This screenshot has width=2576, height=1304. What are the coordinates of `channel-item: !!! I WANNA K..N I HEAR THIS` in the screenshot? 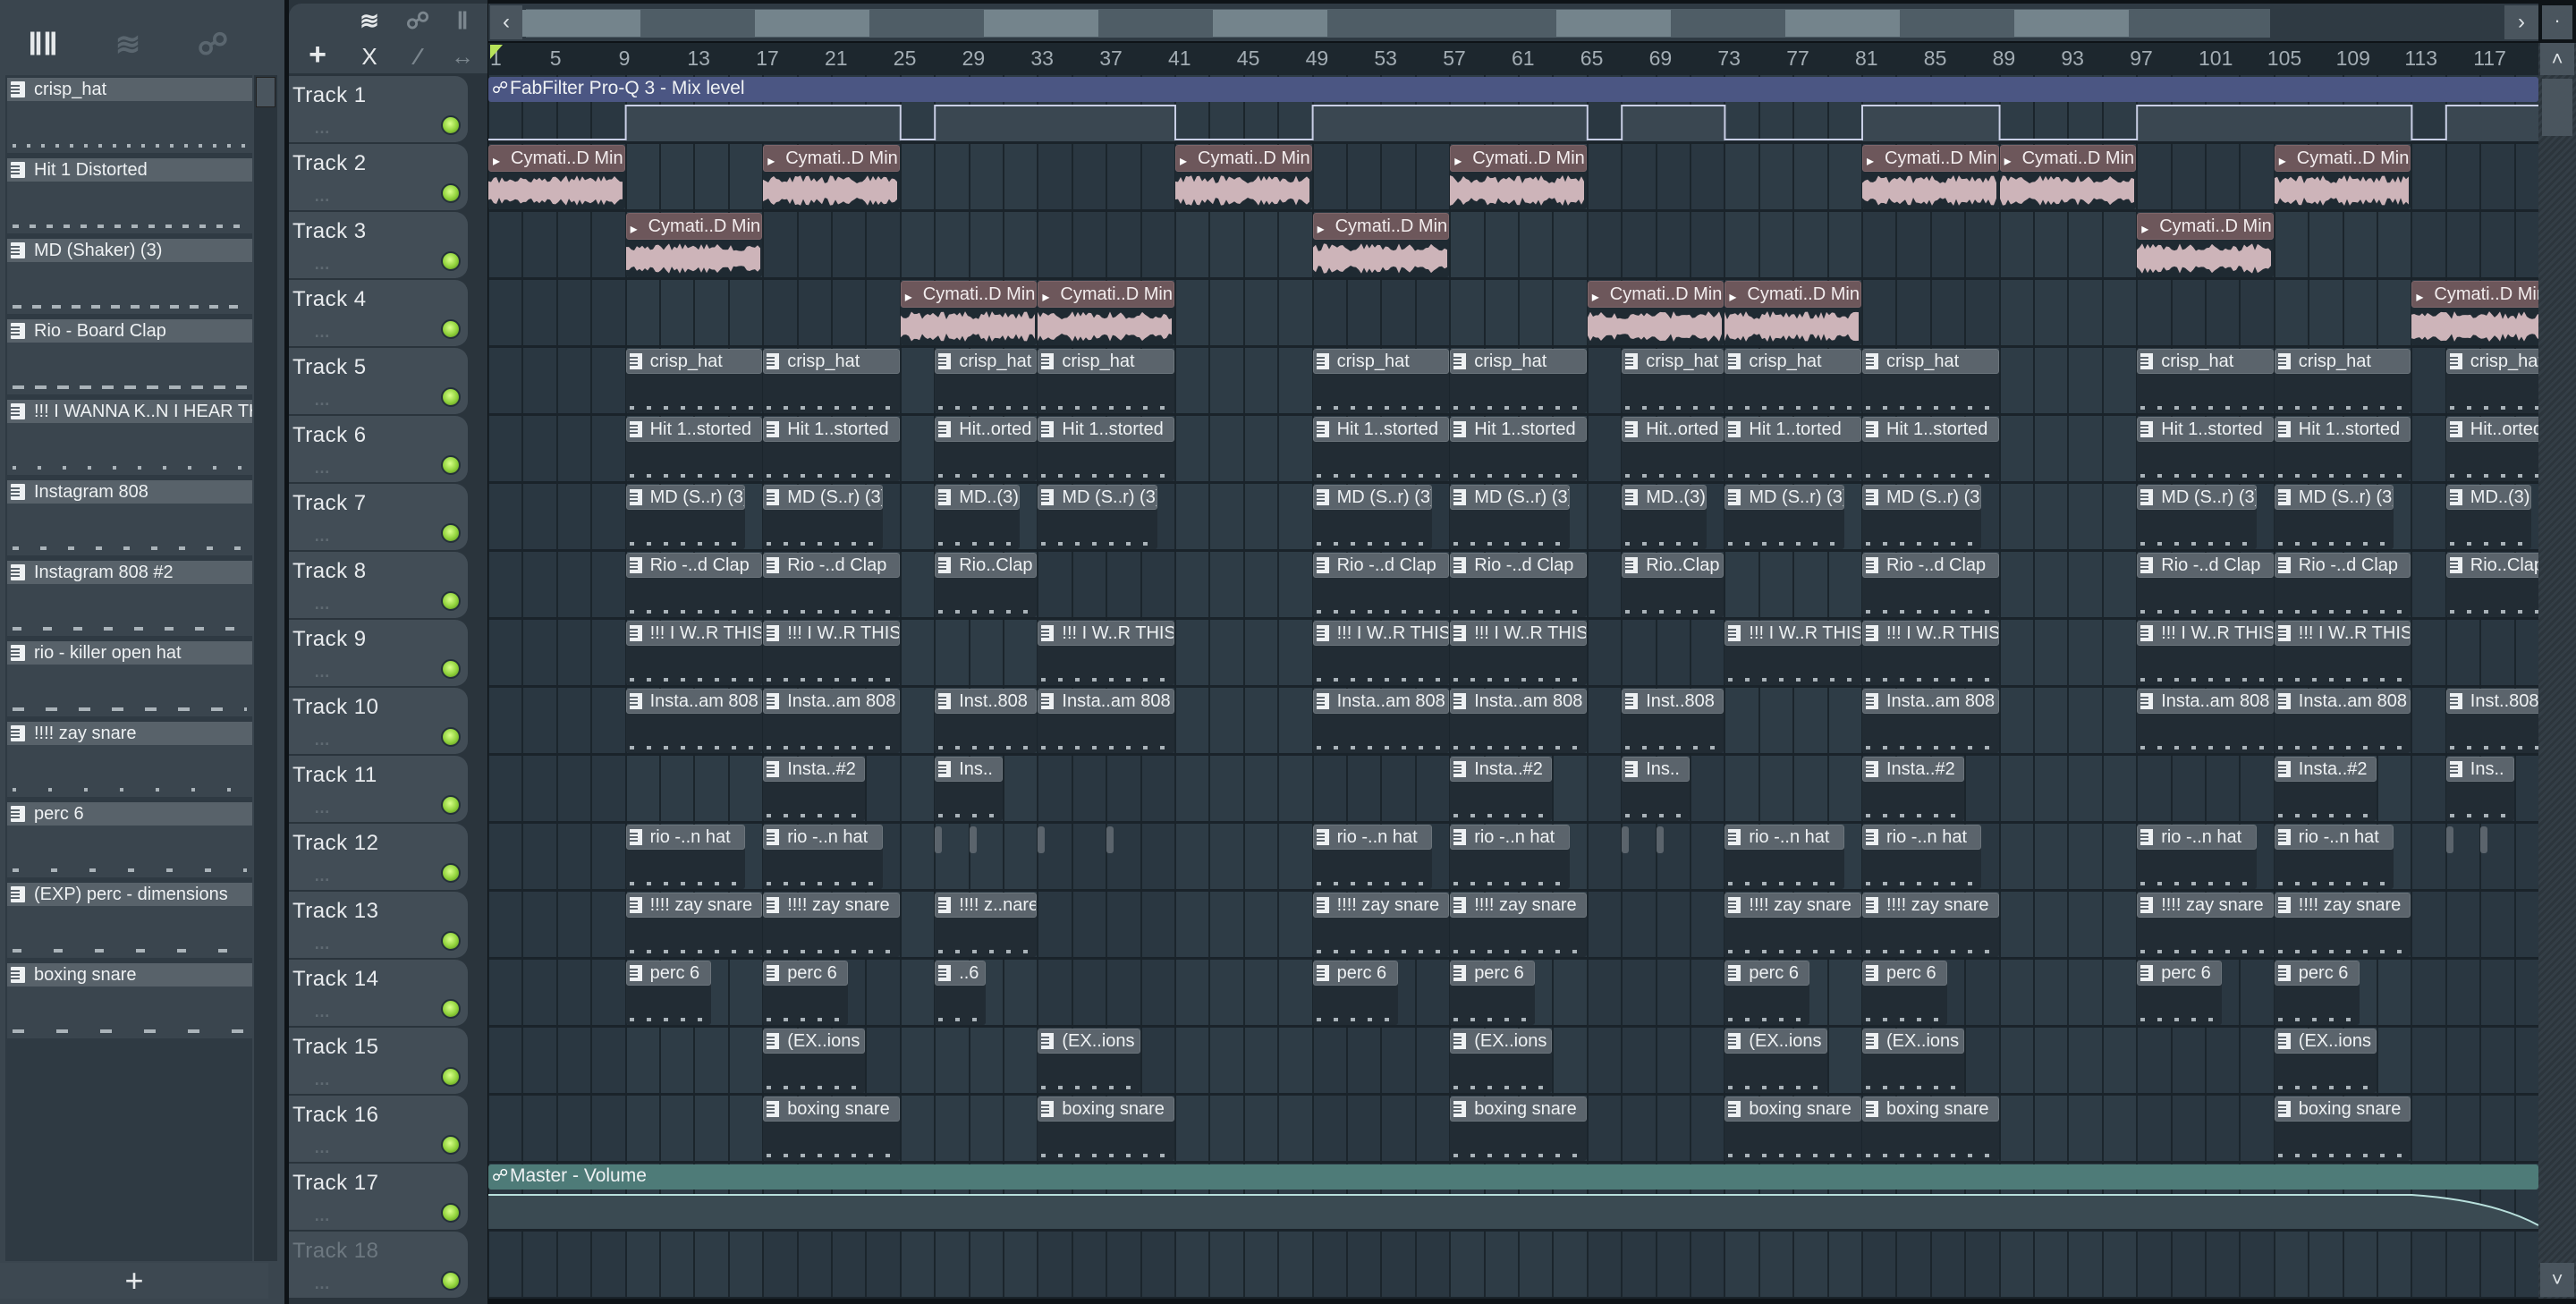 It's located at (129, 438).